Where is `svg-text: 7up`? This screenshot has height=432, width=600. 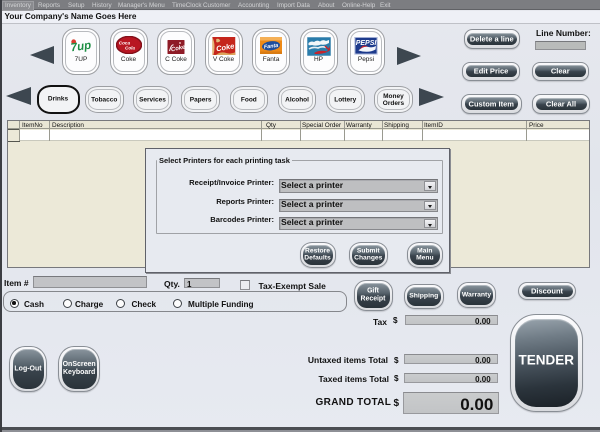 svg-text: 7up is located at coordinates (81, 47).